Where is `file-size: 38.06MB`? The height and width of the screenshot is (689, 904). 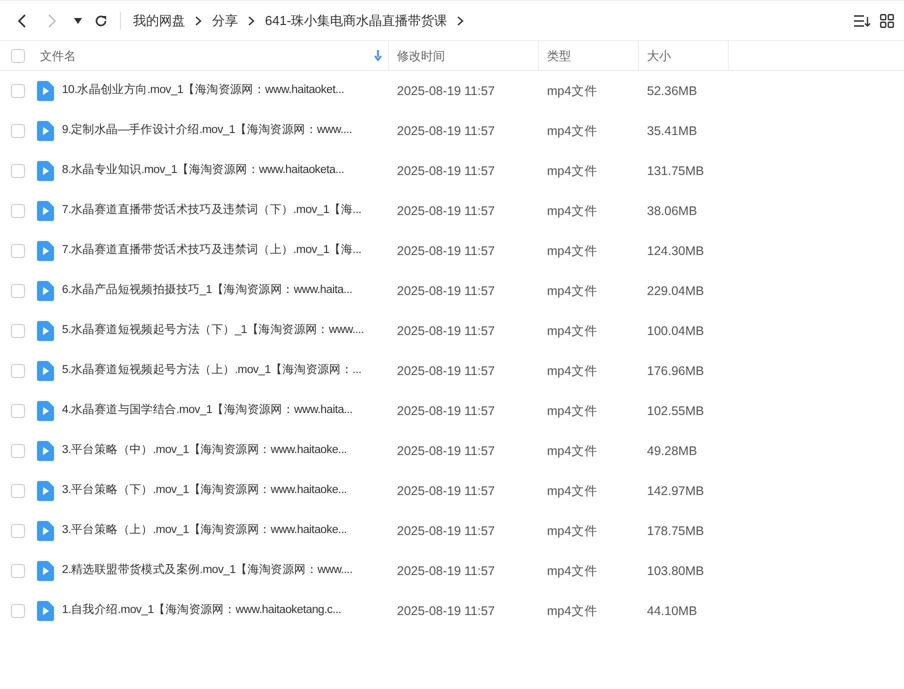
file-size: 38.06MB is located at coordinates (672, 211).